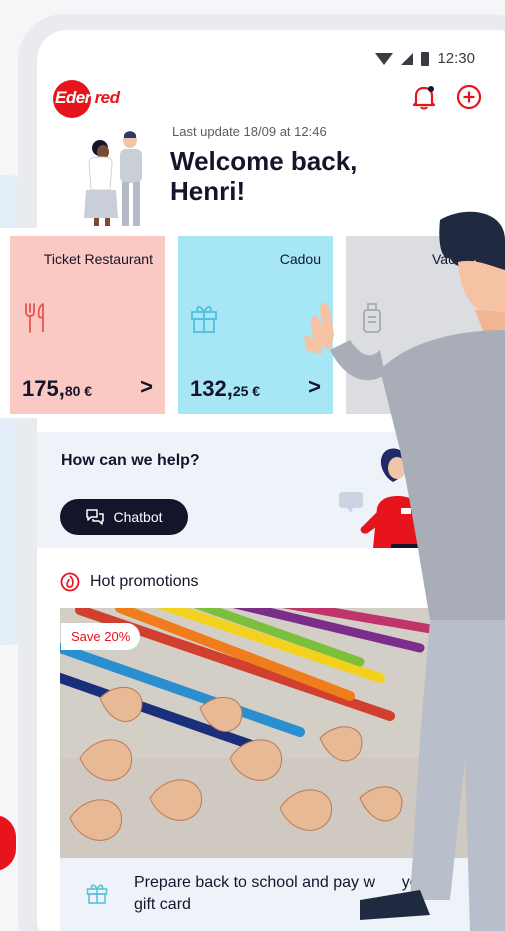  What do you see at coordinates (225, 388) in the screenshot?
I see `card-amount: 132,25 €` at bounding box center [225, 388].